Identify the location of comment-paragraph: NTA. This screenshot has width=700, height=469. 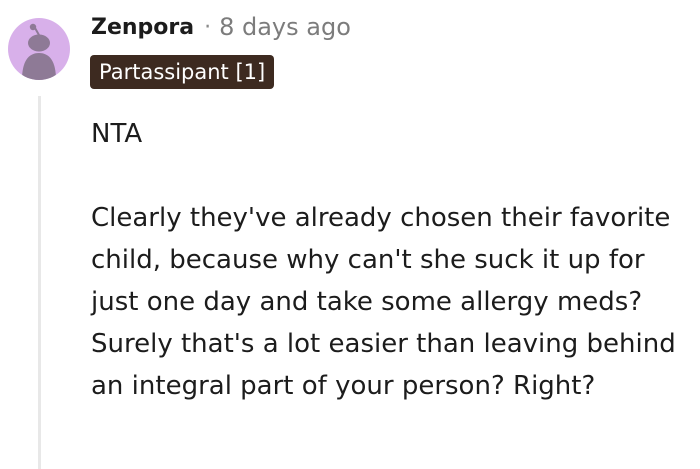
(117, 134).